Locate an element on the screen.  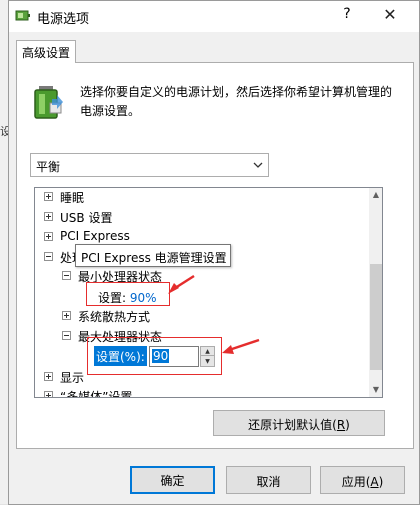
help-button: ? is located at coordinates (347, 16).